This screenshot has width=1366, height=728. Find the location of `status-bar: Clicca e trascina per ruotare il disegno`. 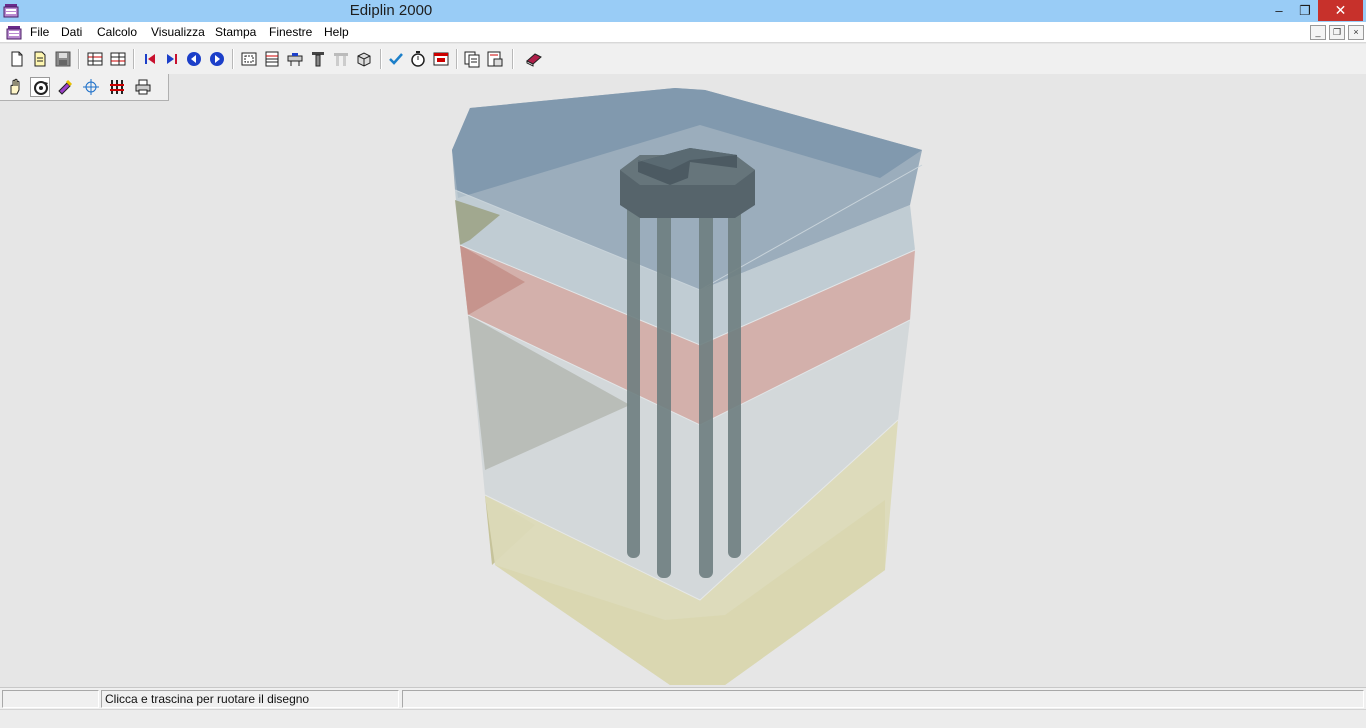

status-bar: Clicca e trascina per ruotare il disegno is located at coordinates (683, 698).